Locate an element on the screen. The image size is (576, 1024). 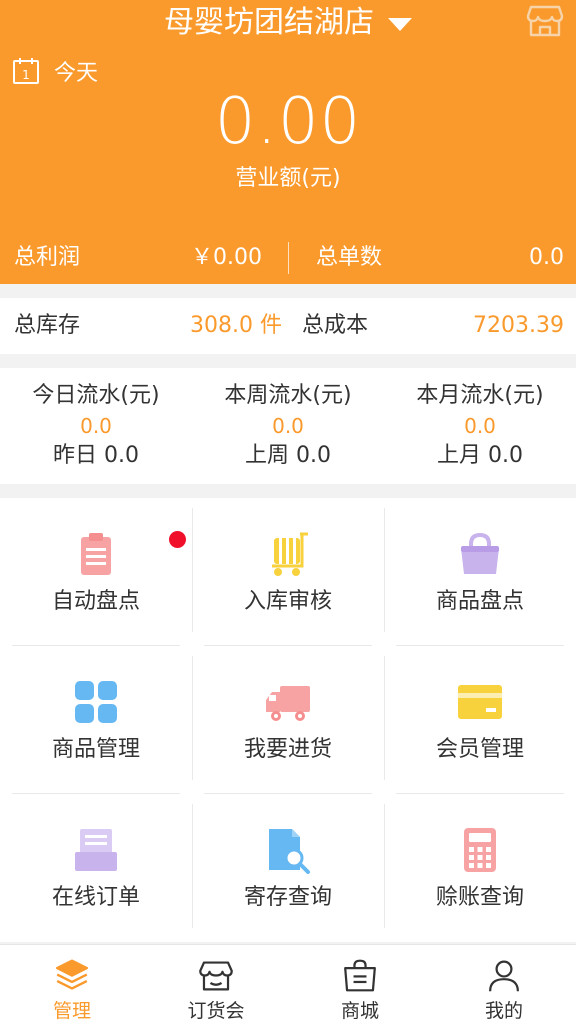
notification-badge is located at coordinates (177, 539).